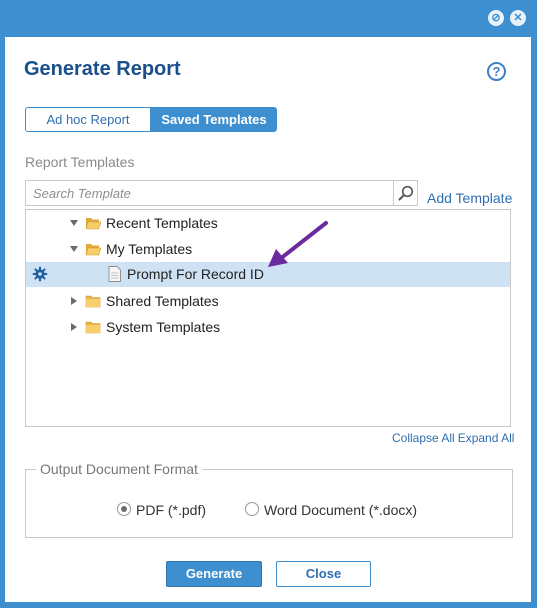 The height and width of the screenshot is (608, 537). Describe the element at coordinates (252, 509) in the screenshot. I see `word-radio` at that location.